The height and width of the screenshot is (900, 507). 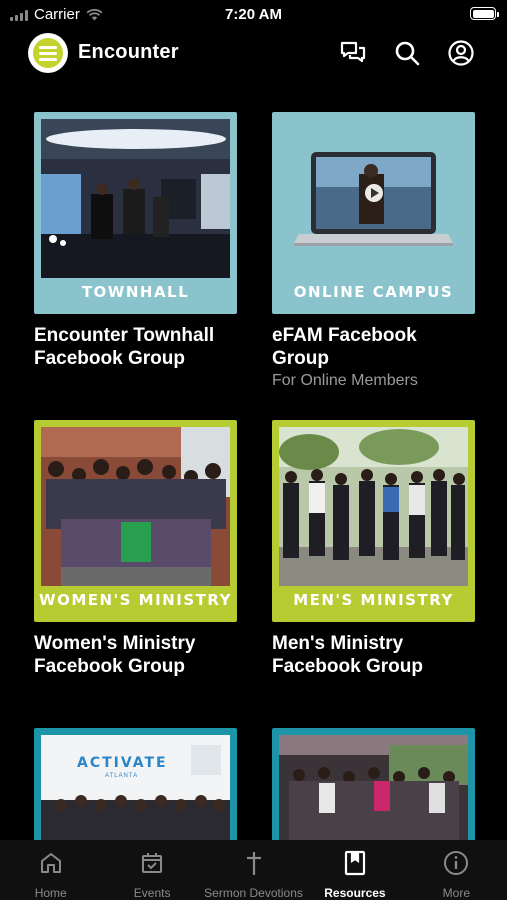 What do you see at coordinates (48, 53) in the screenshot?
I see `app-logo` at bounding box center [48, 53].